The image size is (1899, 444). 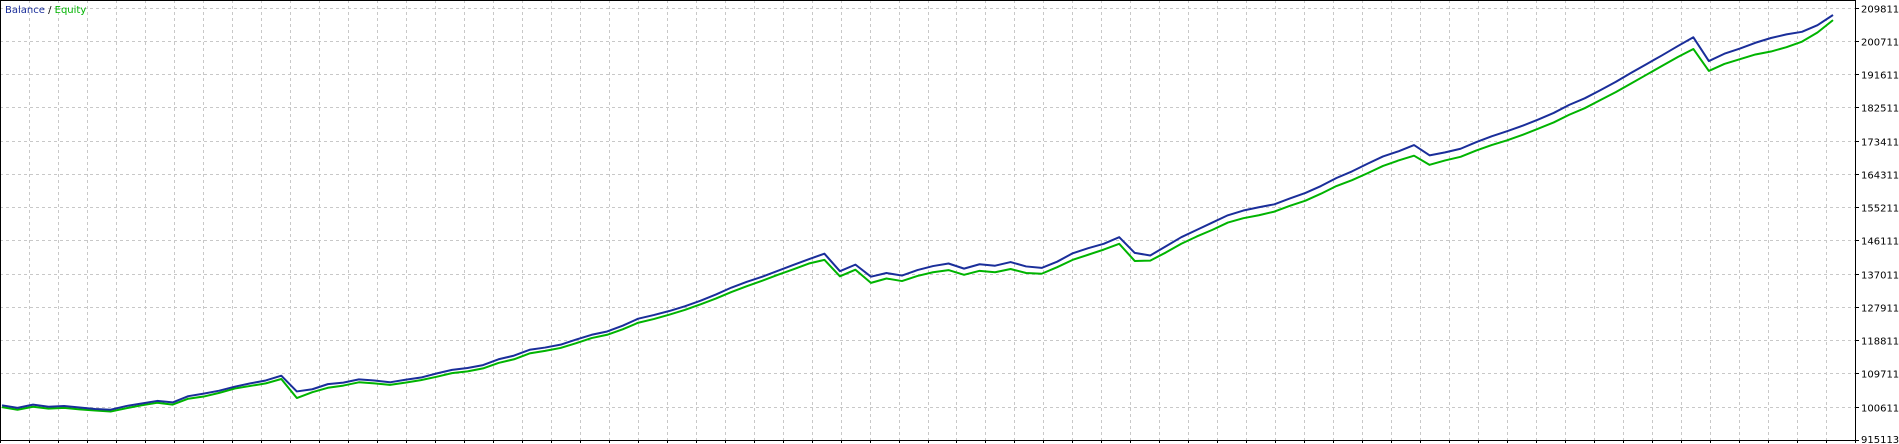 I want to click on y-tick-label: 1643116, so click(x=1880, y=176).